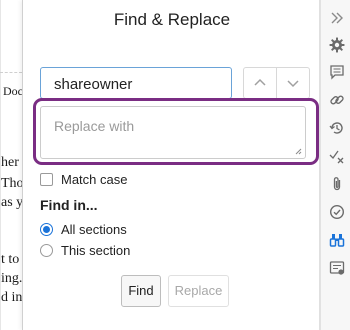  I want to click on checkbox-box, so click(46, 179).